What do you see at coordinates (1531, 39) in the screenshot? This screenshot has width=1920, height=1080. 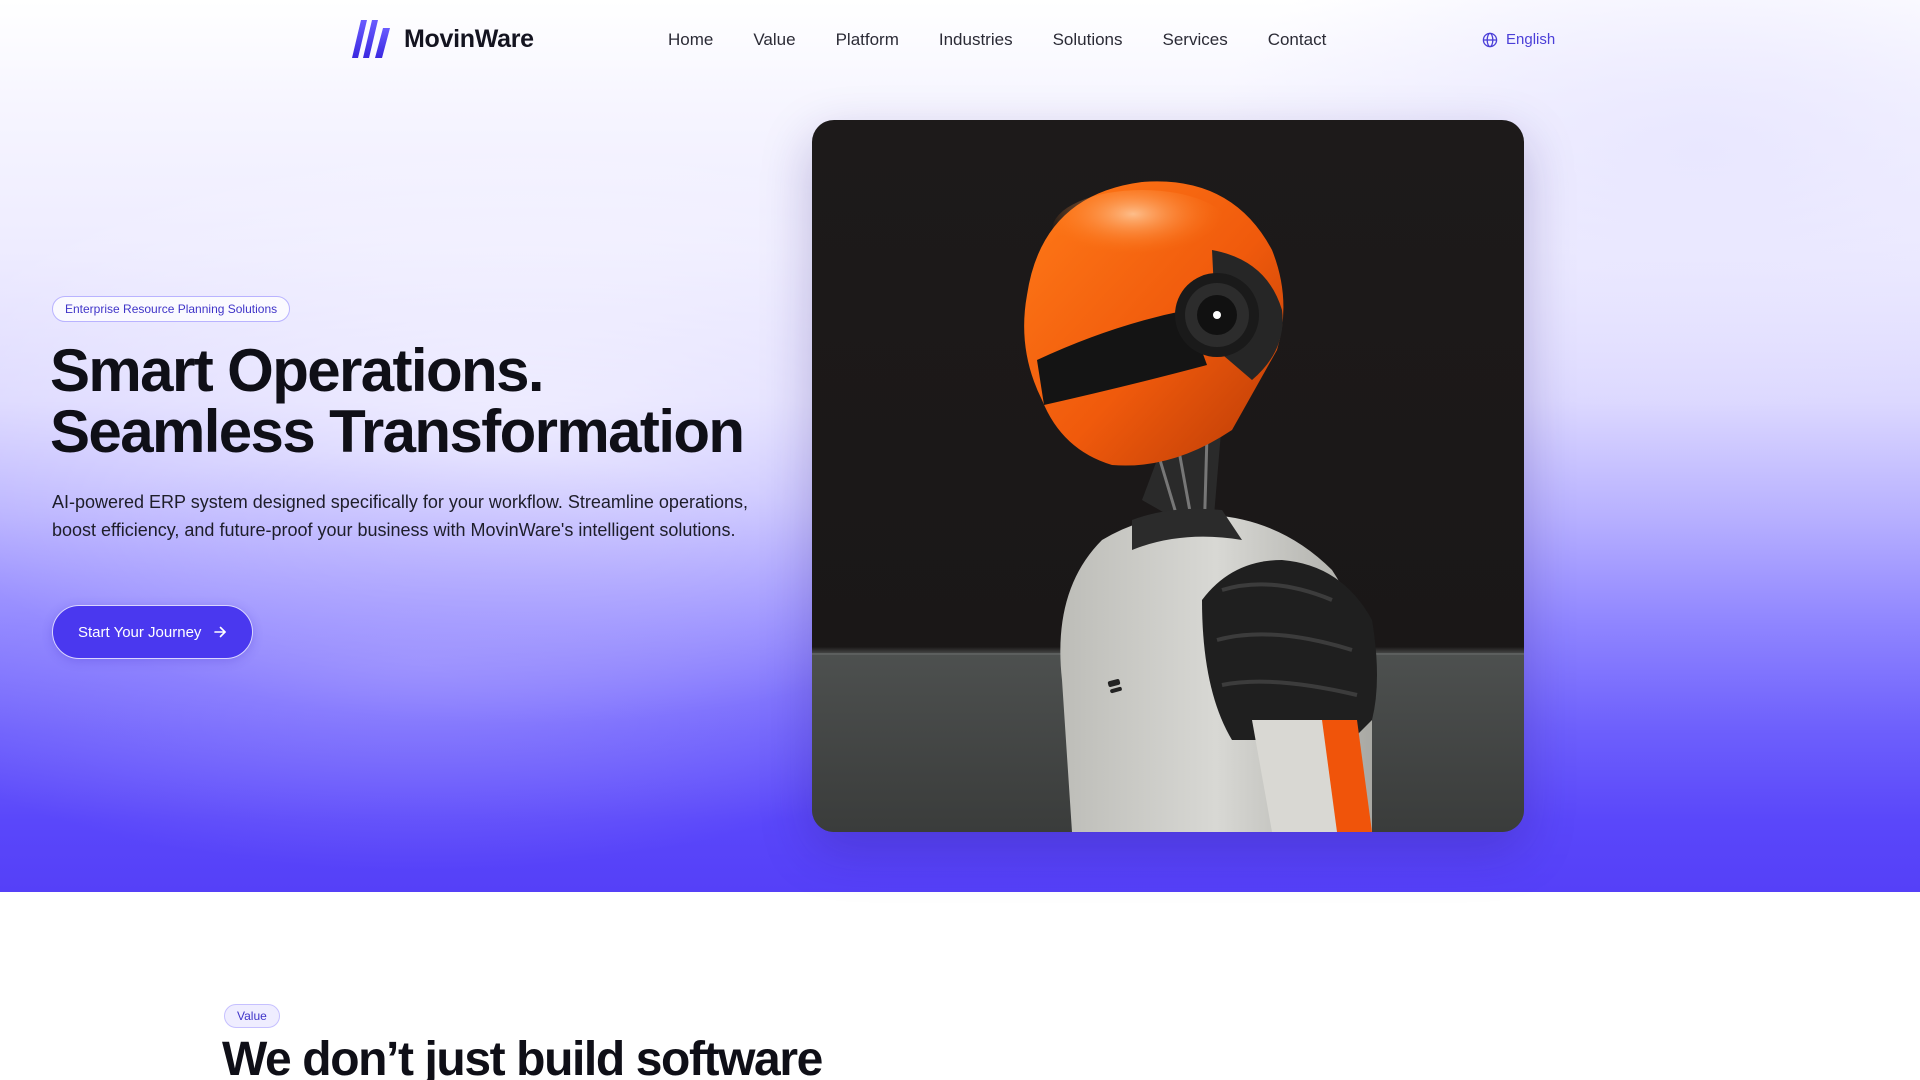 I see `language-label: English` at bounding box center [1531, 39].